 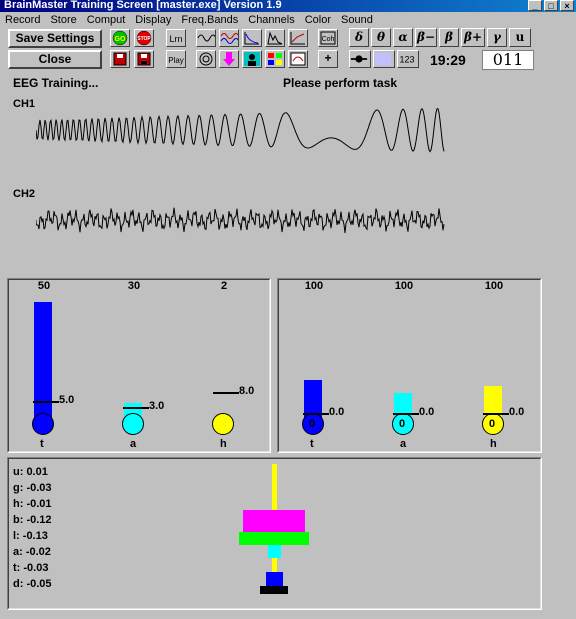 I want to click on readout-u: u: 0.01, so click(x=30, y=472).